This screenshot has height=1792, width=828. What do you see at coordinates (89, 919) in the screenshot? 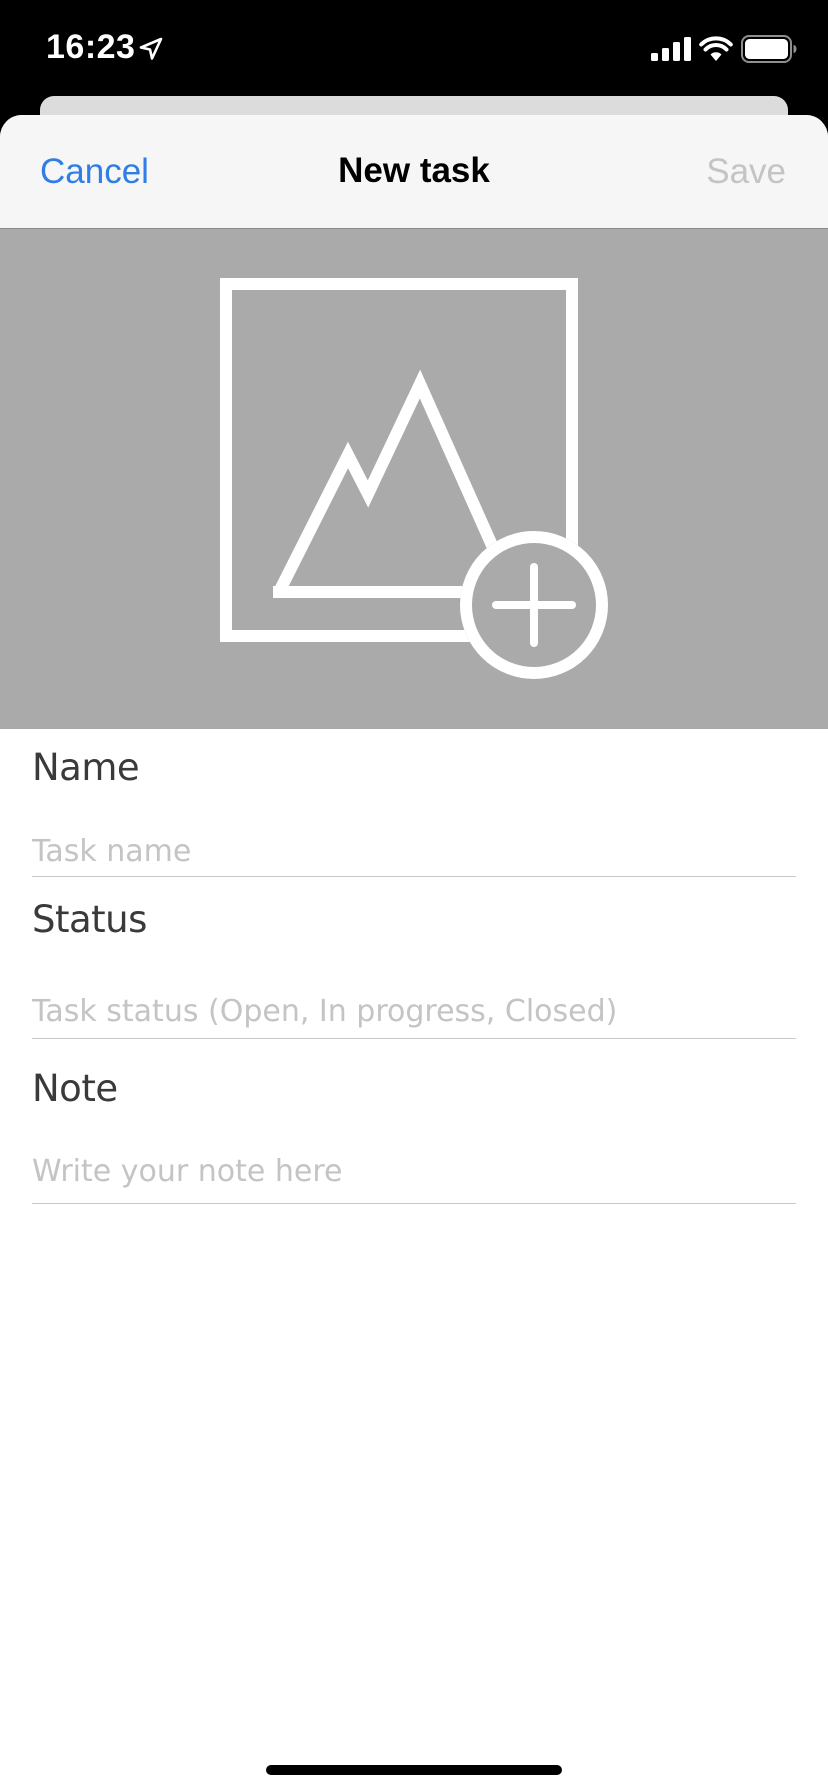
I see `status-label: Status` at bounding box center [89, 919].